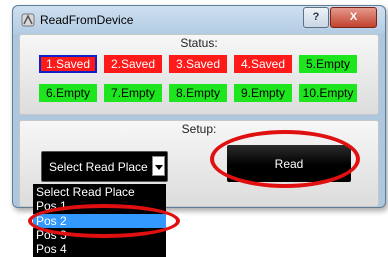 Image resolution: width=388 pixels, height=257 pixels. I want to click on dropdown-option: Pos 1, so click(99, 206).